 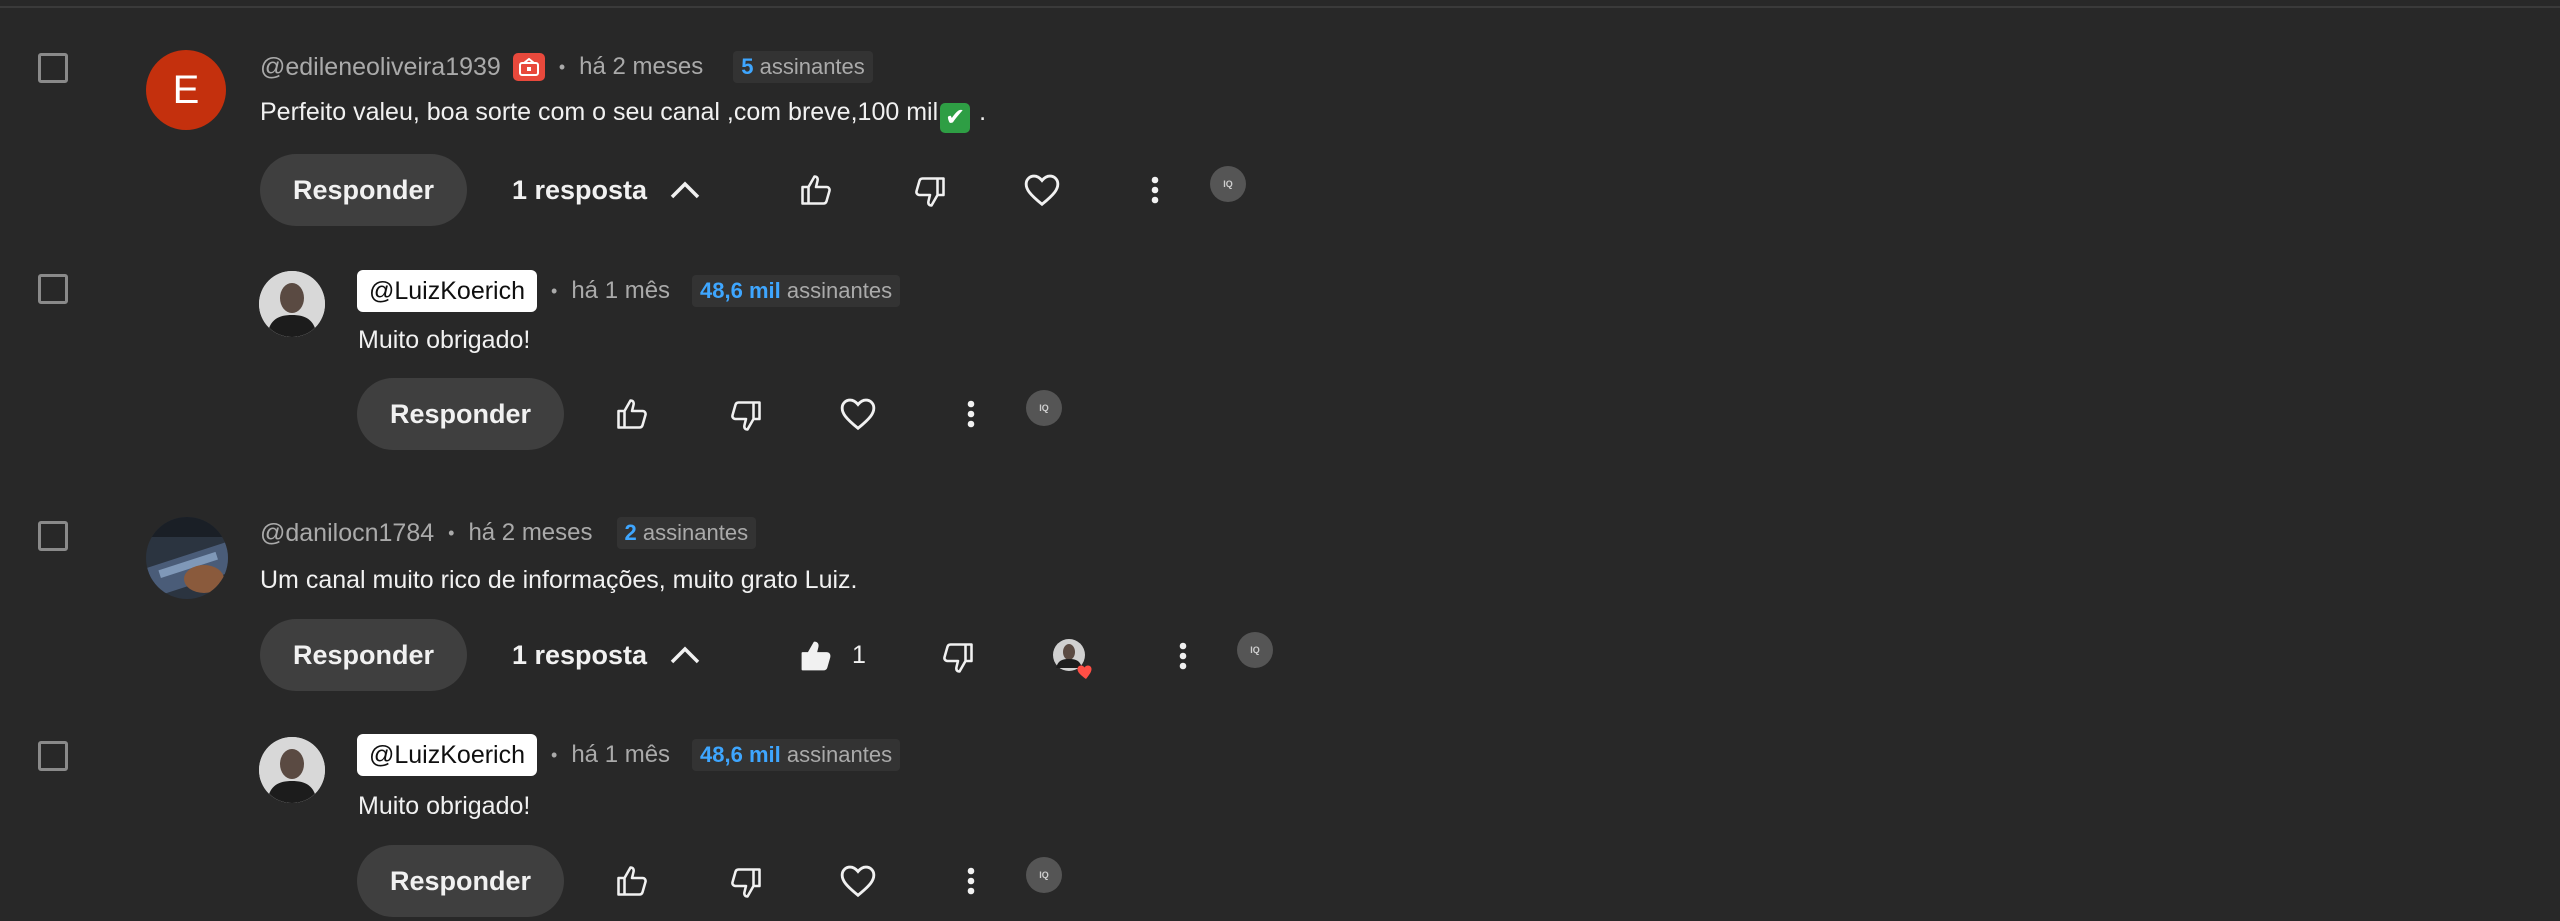 What do you see at coordinates (630, 532) in the screenshot?
I see `subscriber-count: 2` at bounding box center [630, 532].